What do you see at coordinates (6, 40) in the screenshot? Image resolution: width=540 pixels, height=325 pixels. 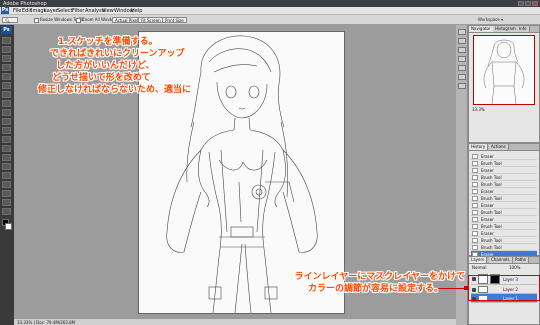 I see `move-tool-icon` at bounding box center [6, 40].